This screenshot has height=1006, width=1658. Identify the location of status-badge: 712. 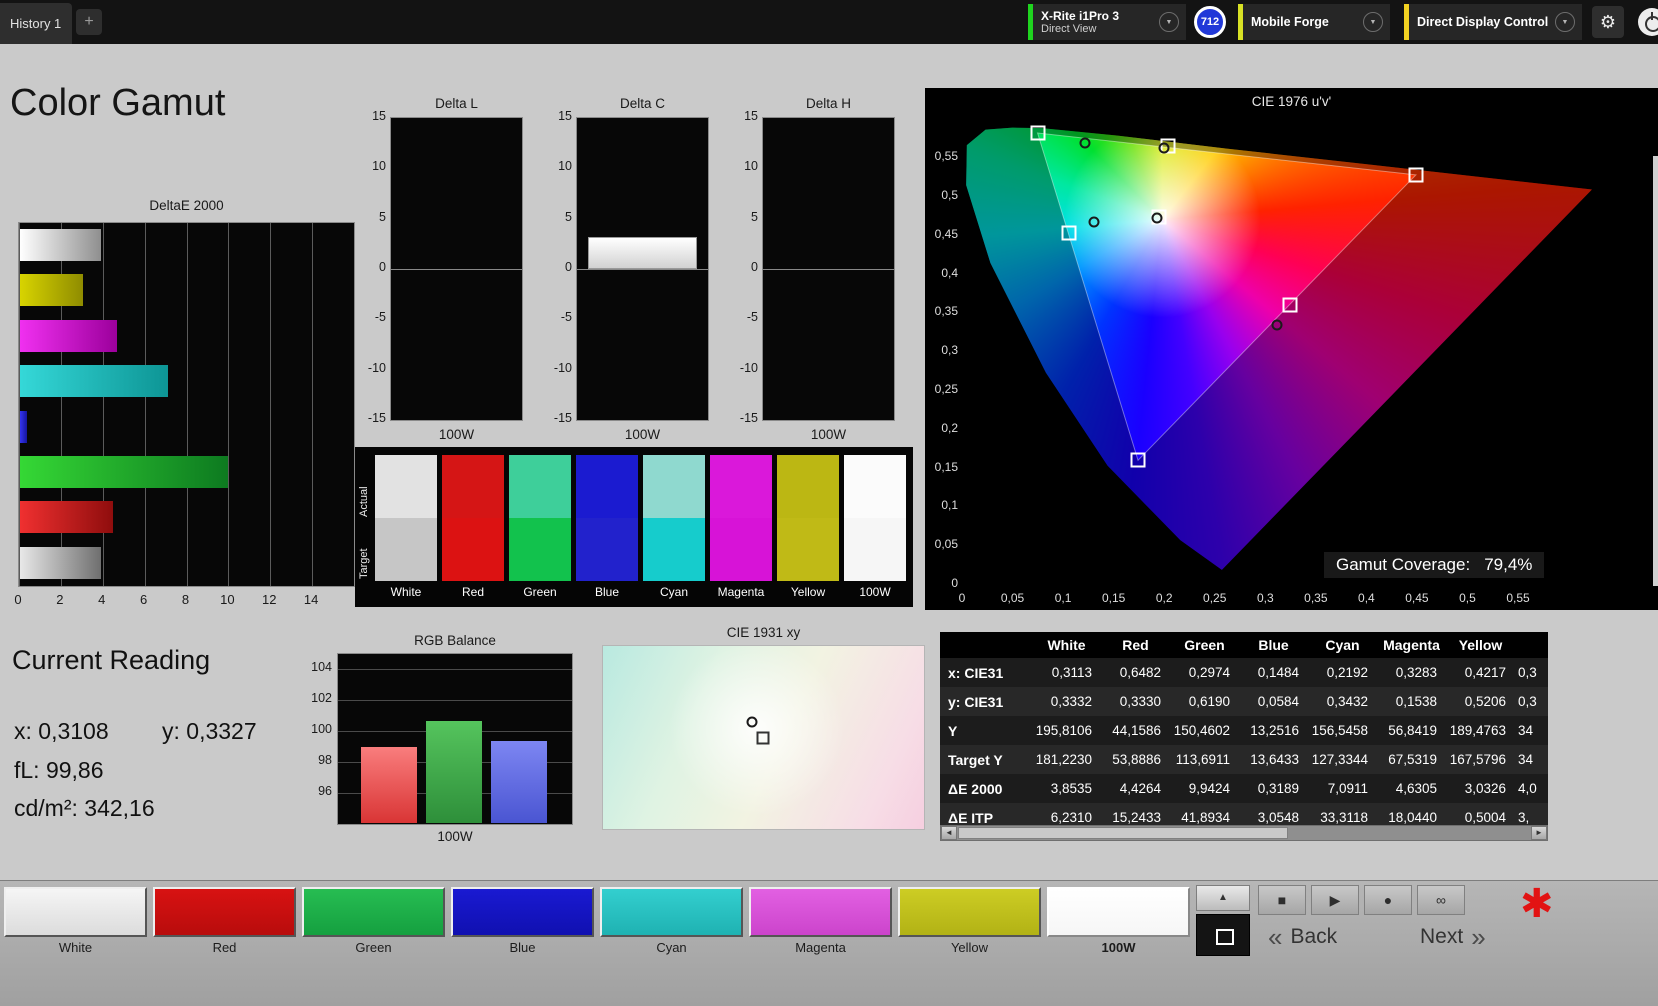
(1210, 22).